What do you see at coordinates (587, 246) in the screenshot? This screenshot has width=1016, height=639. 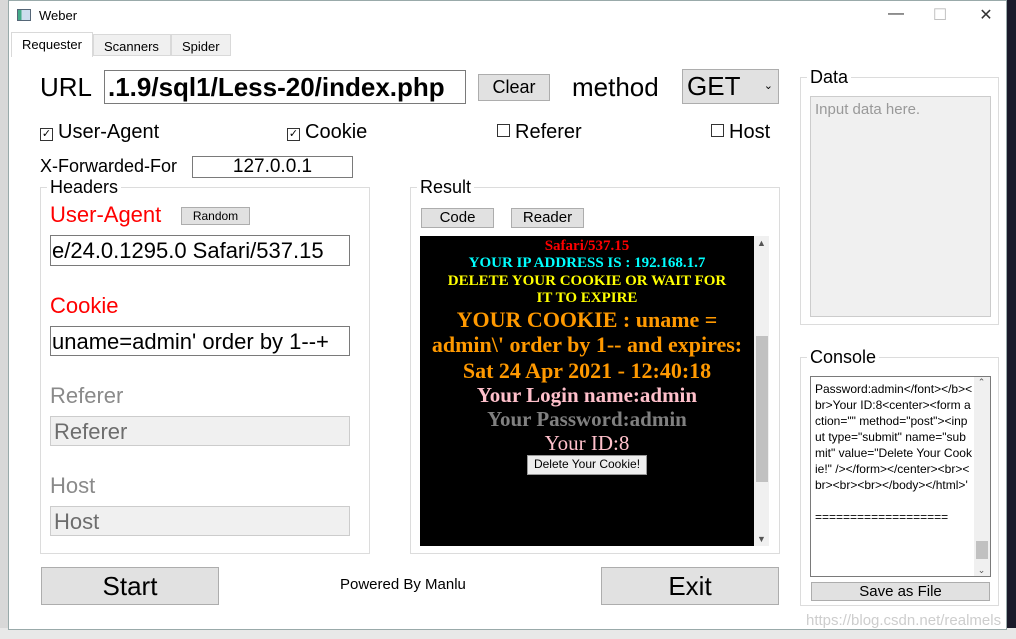 I see `result-line: Safari/537.15` at bounding box center [587, 246].